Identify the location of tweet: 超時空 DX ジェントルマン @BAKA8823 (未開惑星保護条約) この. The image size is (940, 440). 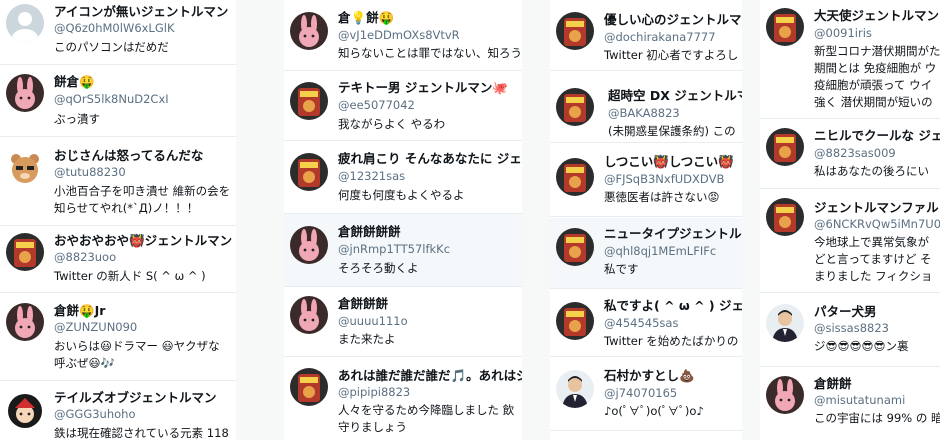
(646, 110).